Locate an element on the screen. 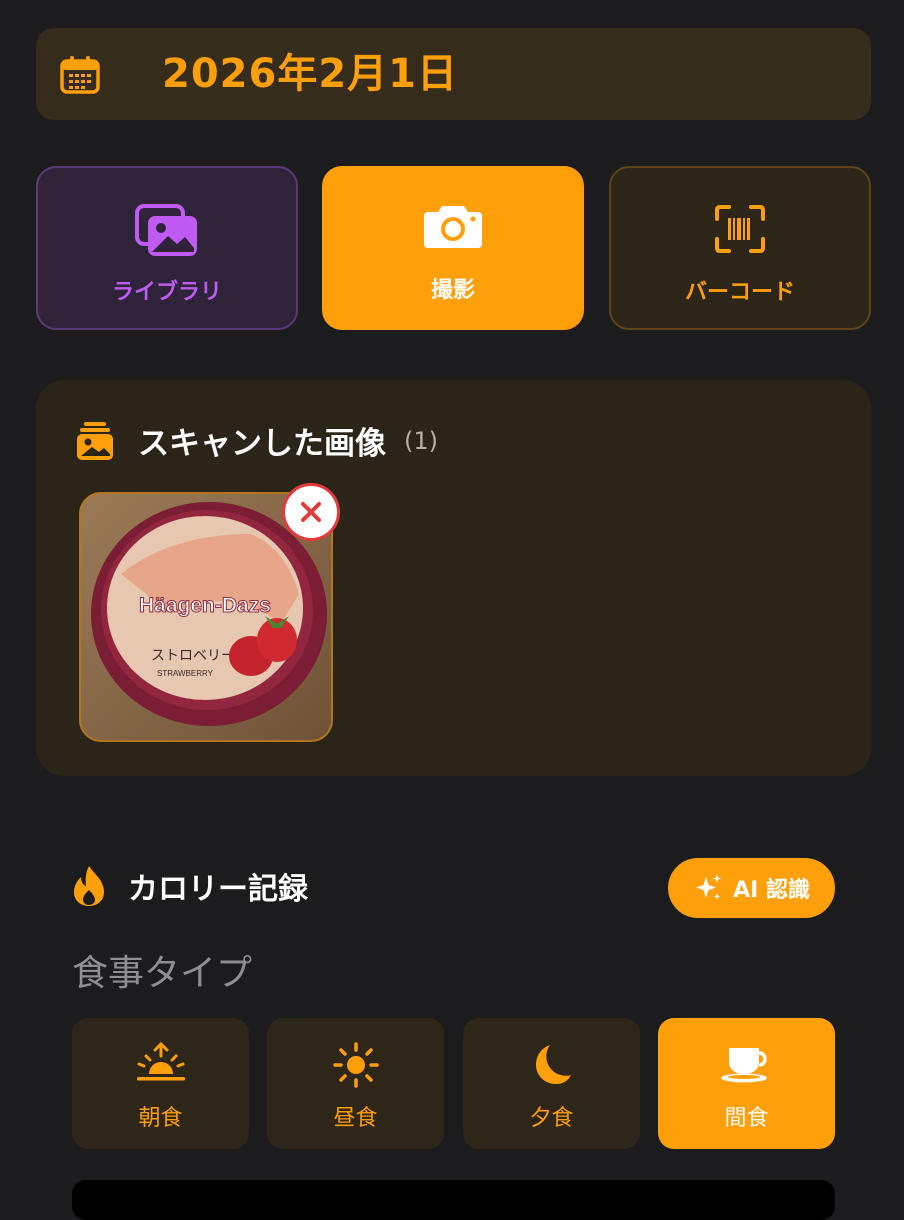 This screenshot has height=1220, width=904. meal-option-lunch: 昼食 is located at coordinates (355, 1083).